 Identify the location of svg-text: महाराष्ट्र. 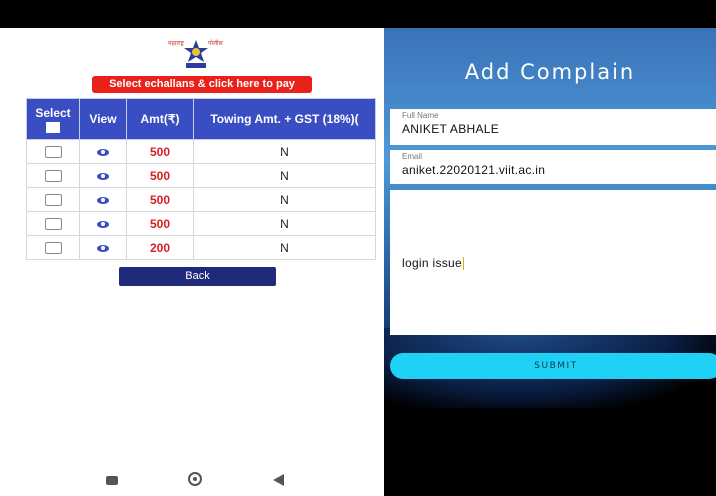
(176, 43).